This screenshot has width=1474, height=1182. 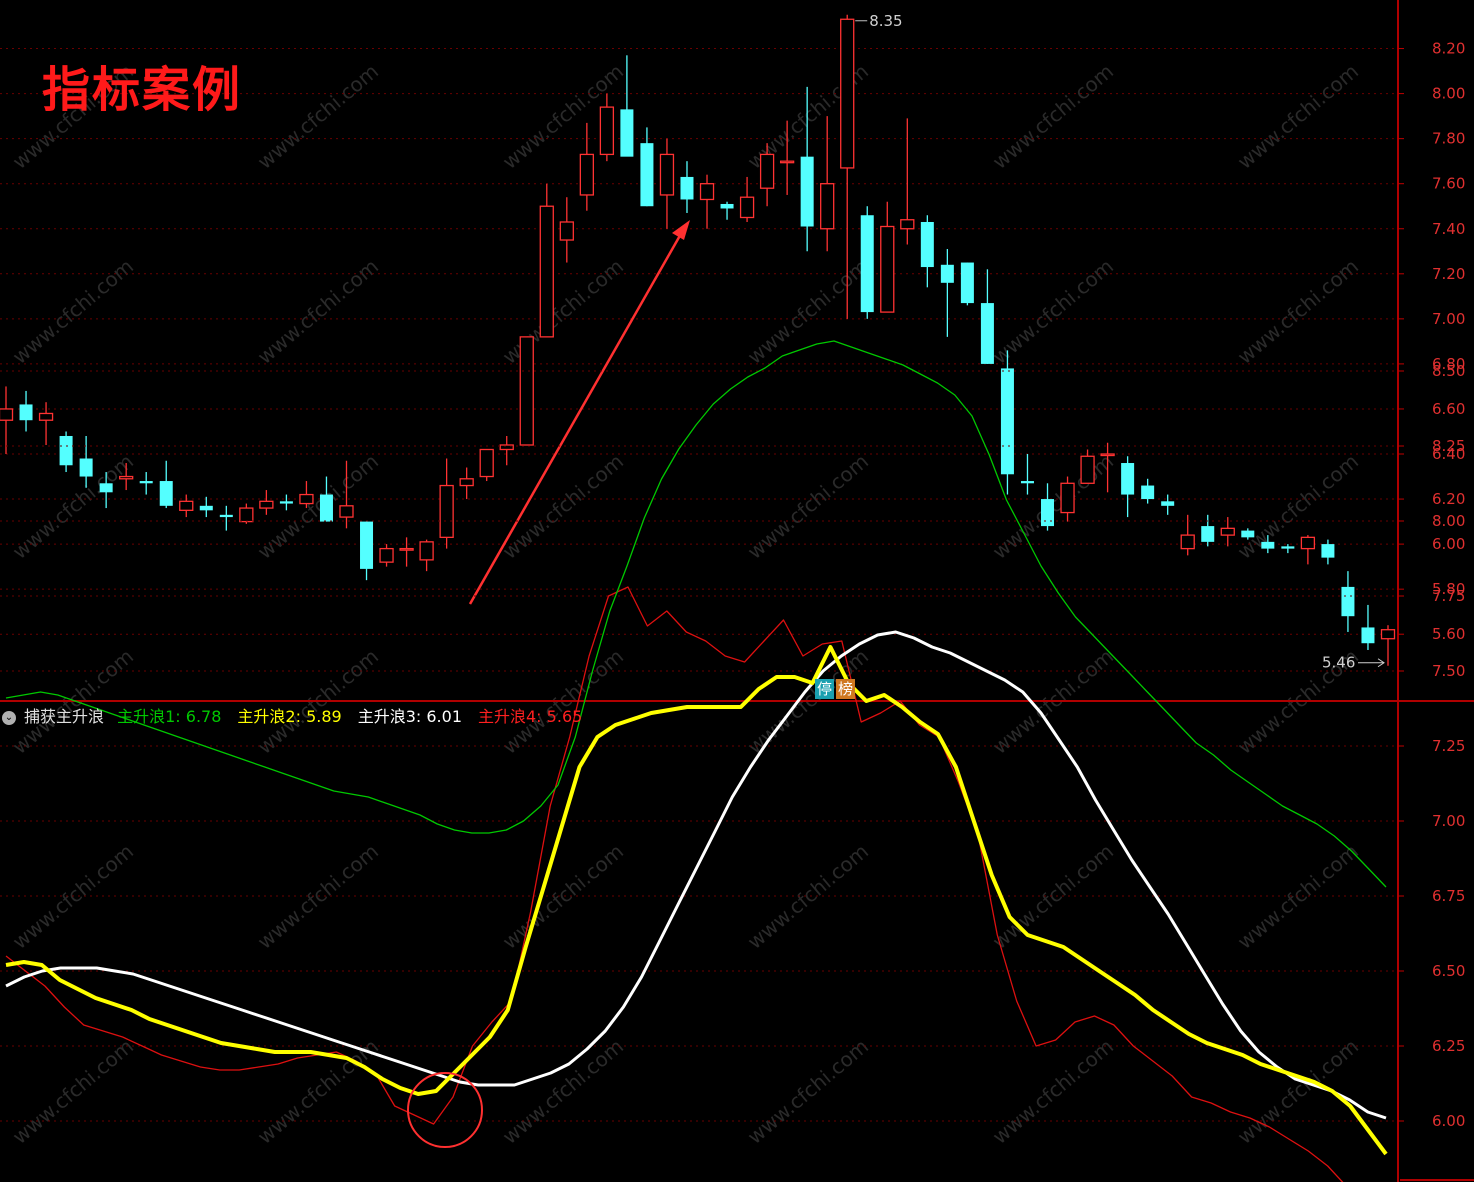 I want to click on indicator-tick-label: 7.00, so click(x=1448, y=821).